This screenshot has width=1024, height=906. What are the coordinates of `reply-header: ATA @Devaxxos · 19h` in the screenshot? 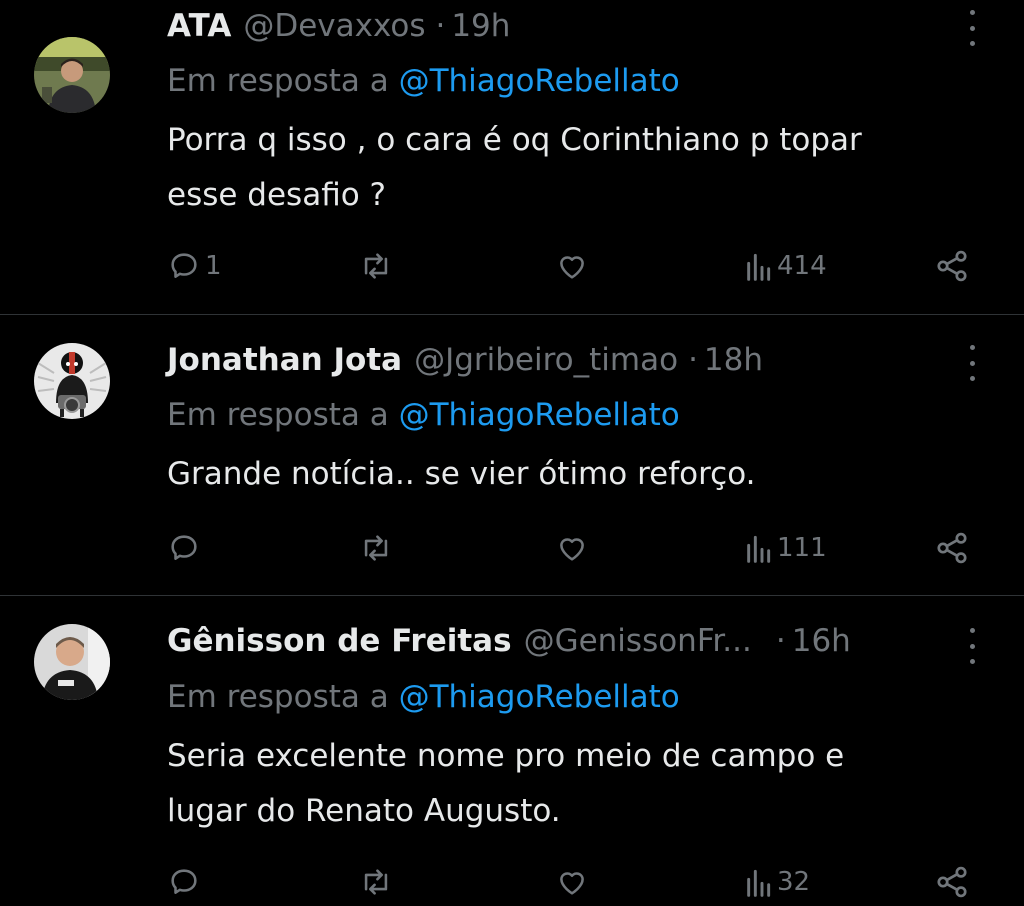 It's located at (550, 26).